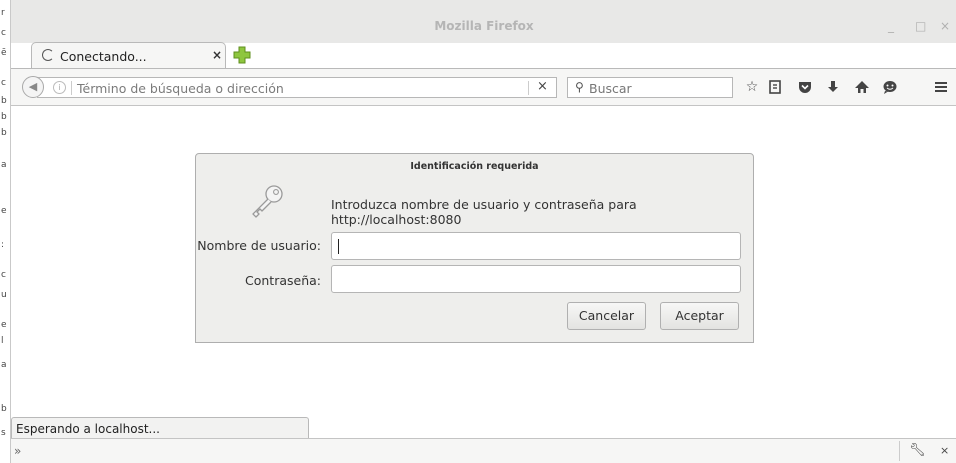  Describe the element at coordinates (180, 88) in the screenshot. I see `url-placeholder: Término de búsqueda o dirección` at that location.